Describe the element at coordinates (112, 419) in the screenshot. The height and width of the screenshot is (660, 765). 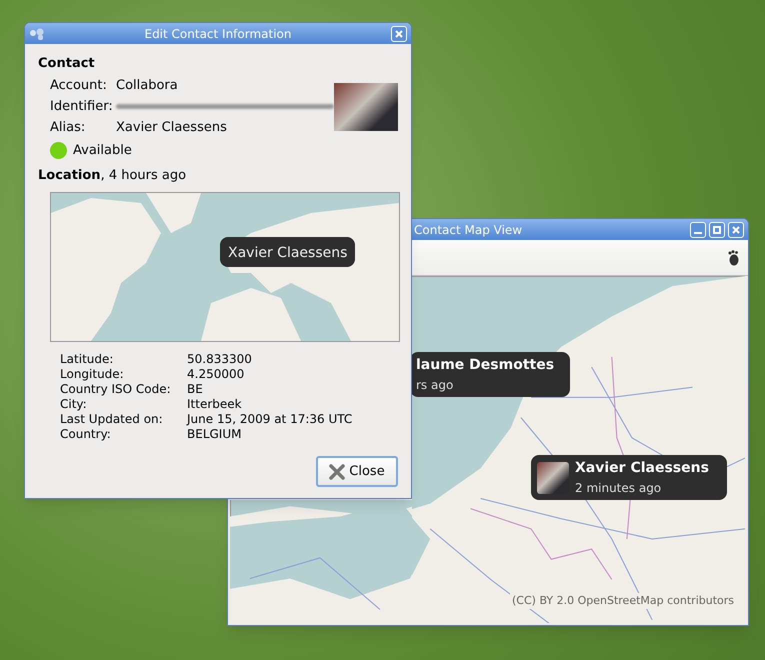
I see `detail-label: Last Updated on:` at that location.